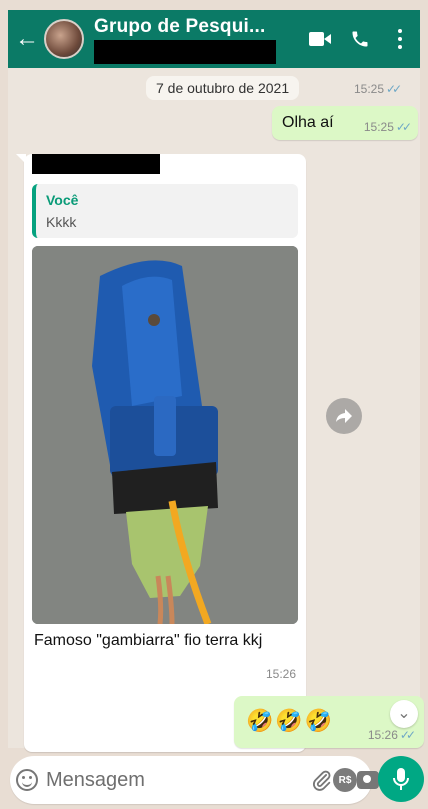 The image size is (428, 809). I want to click on group-avatar, so click(64, 39).